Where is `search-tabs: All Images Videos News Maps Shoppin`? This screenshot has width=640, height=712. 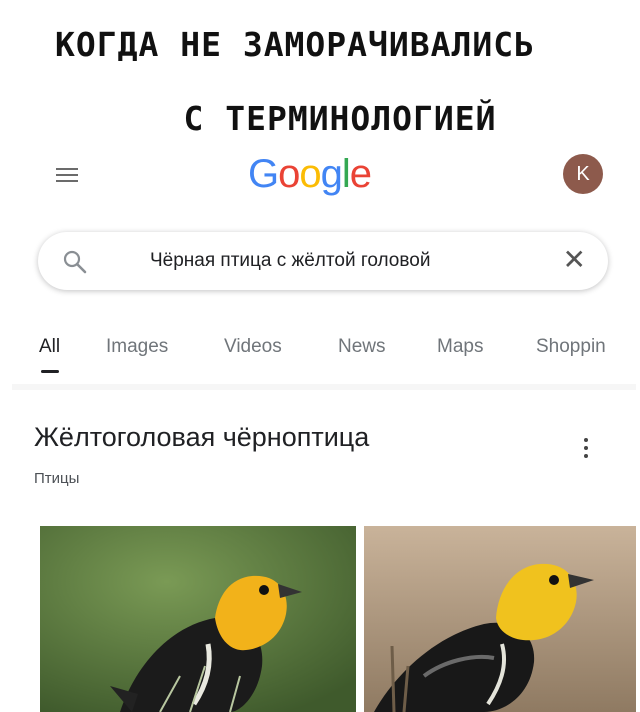 search-tabs: All Images Videos News Maps Shoppin is located at coordinates (324, 358).